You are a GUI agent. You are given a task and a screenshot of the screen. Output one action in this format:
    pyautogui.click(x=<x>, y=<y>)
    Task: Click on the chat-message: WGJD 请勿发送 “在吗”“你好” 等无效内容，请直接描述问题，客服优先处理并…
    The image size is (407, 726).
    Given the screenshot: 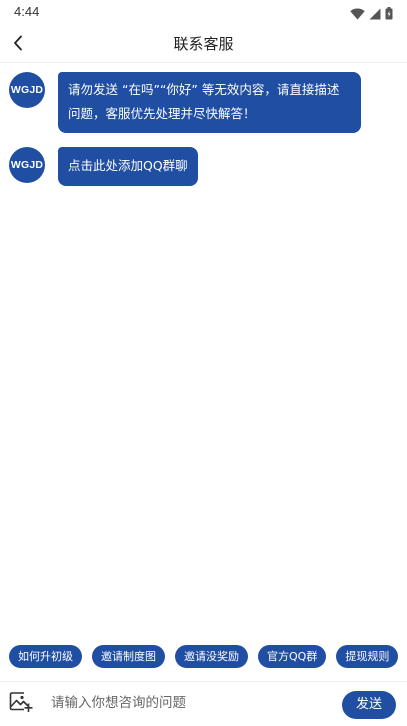 What is the action you would take?
    pyautogui.click(x=185, y=102)
    